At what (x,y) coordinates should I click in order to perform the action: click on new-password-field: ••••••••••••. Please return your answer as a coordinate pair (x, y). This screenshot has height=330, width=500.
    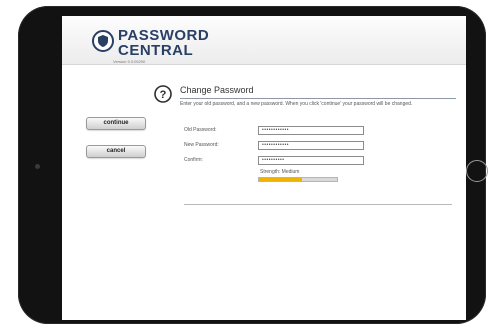
    Looking at the image, I should click on (311, 145).